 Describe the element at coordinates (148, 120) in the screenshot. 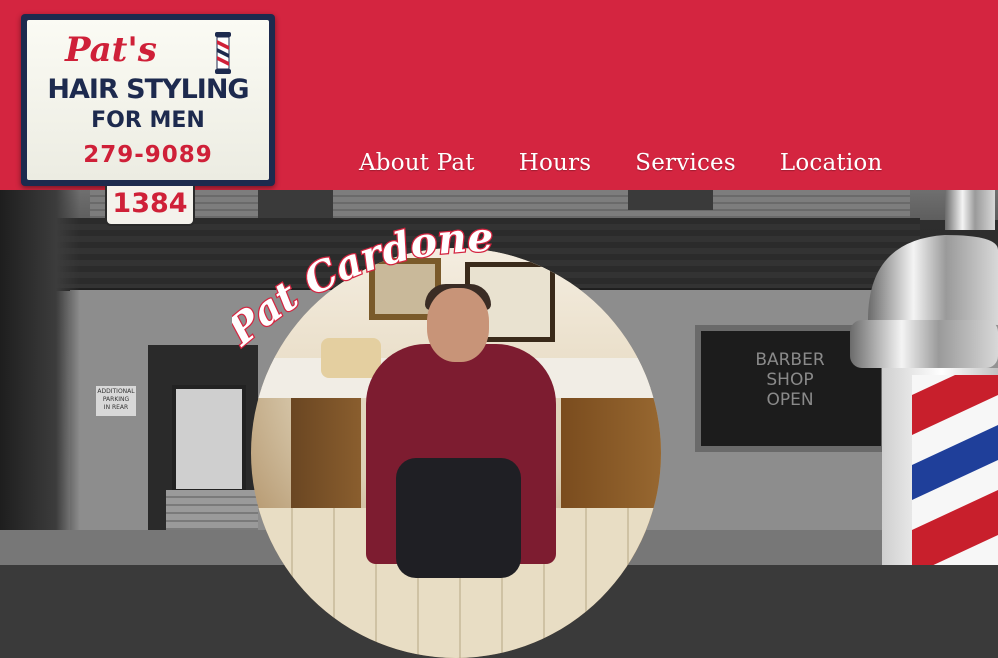

I see `sign-line-for-men: FOR MEN` at that location.